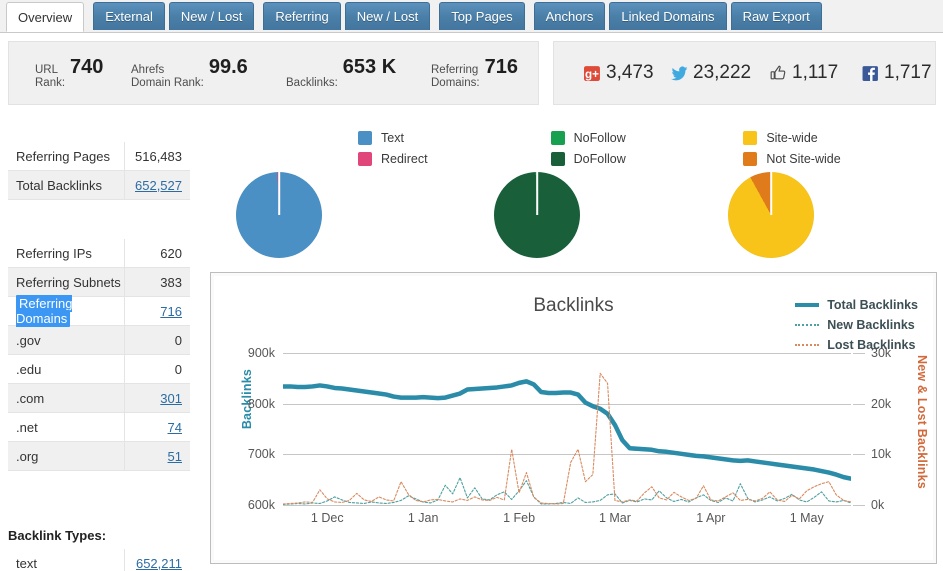 This screenshot has height=571, width=943. What do you see at coordinates (302, 16) in the screenshot?
I see `tab-referring: Referring` at bounding box center [302, 16].